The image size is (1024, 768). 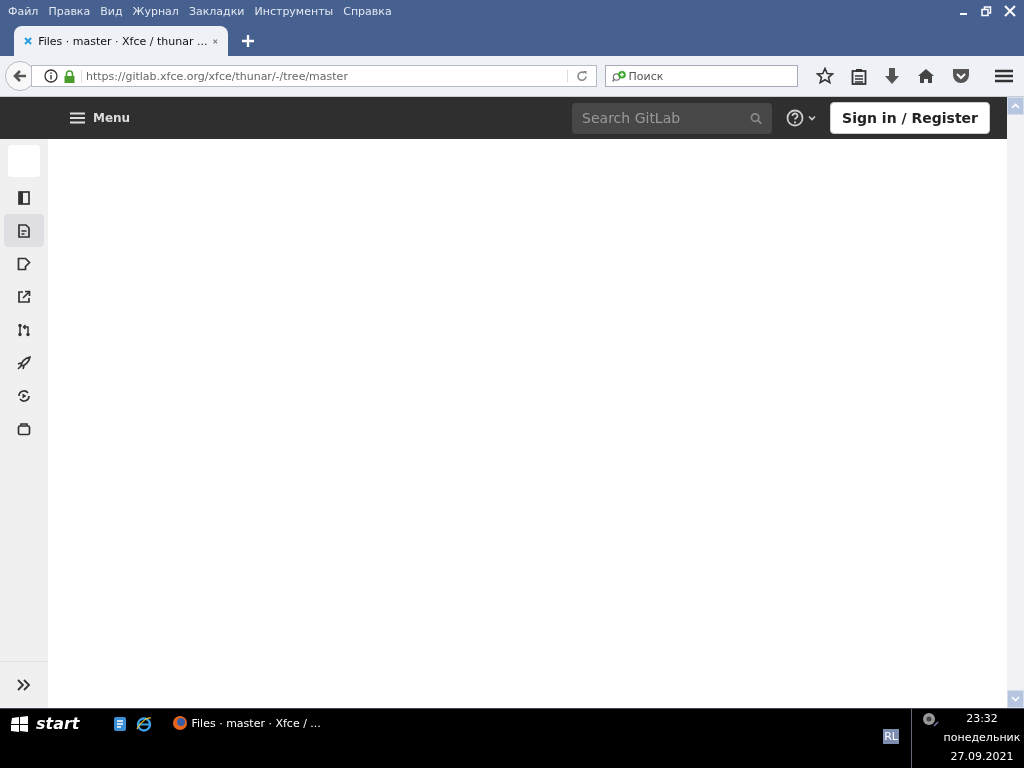 I want to click on menu-item: Вид, so click(x=111, y=11).